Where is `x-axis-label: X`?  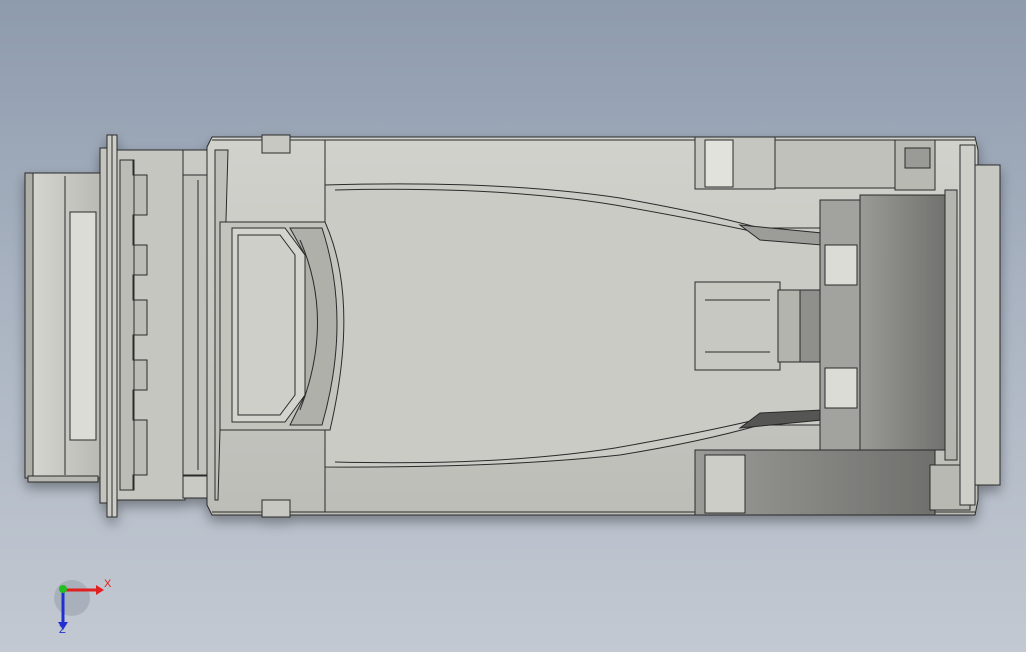 x-axis-label: X is located at coordinates (108, 584).